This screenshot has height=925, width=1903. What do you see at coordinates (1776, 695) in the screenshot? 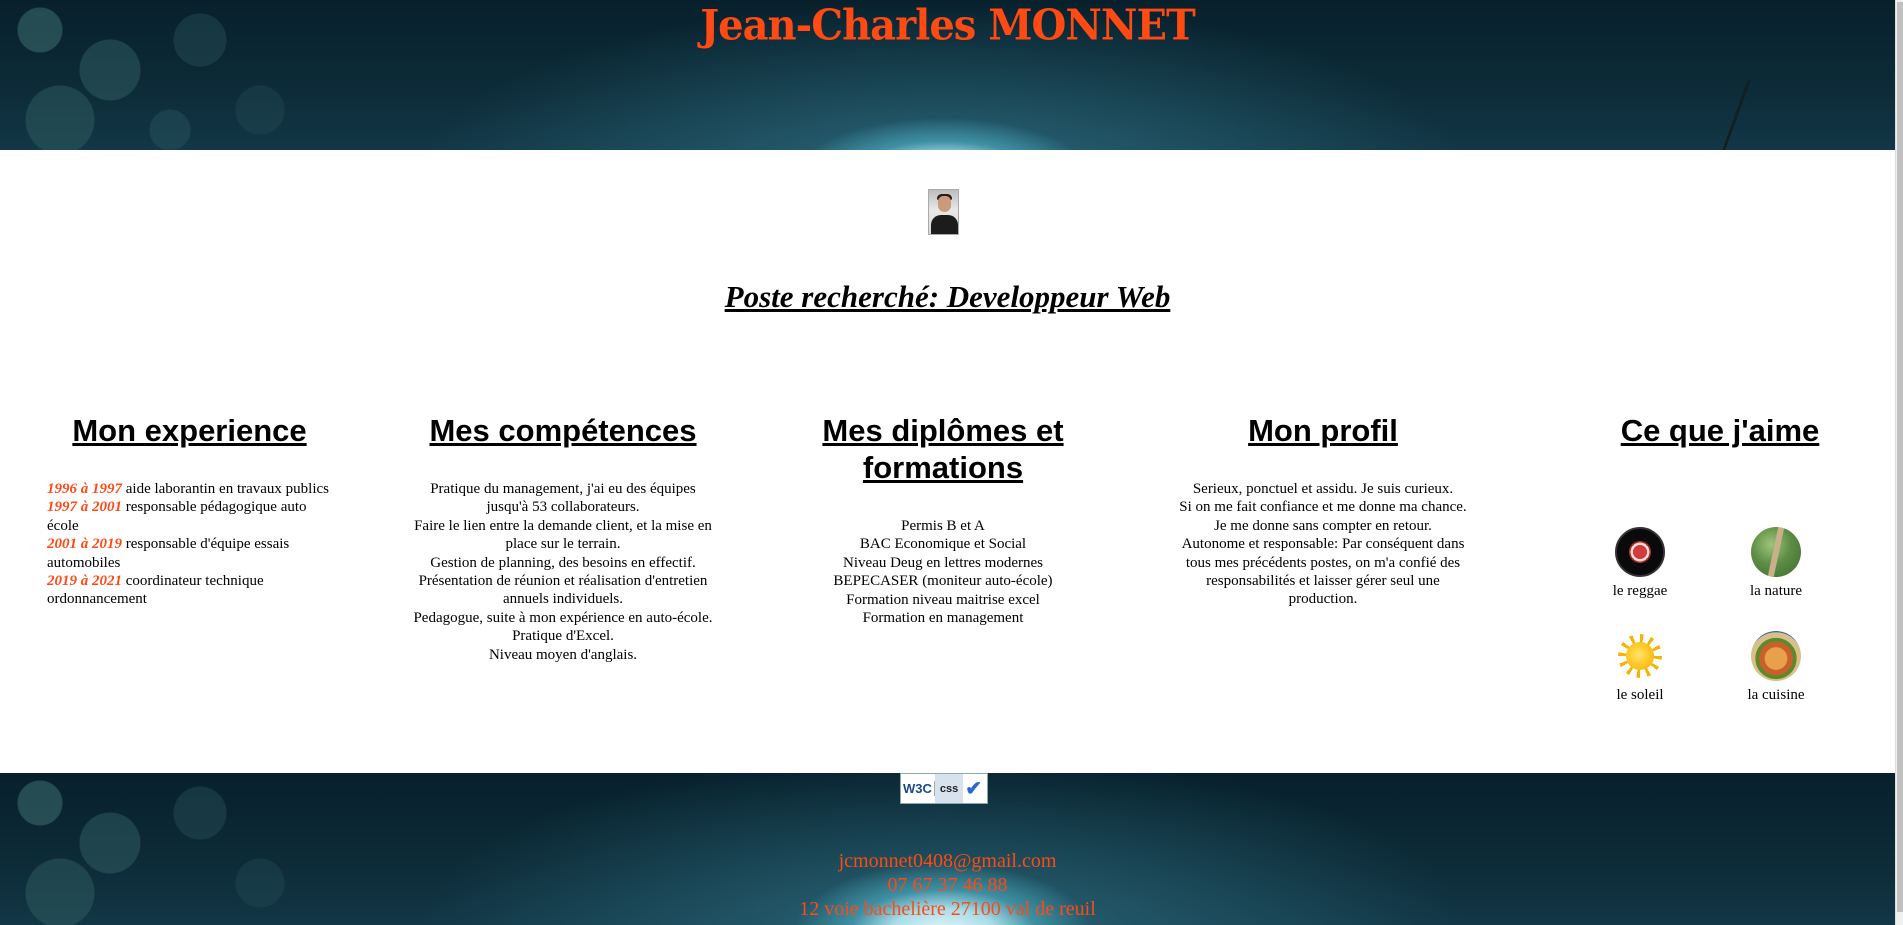
I see `like-label: la cuisine` at bounding box center [1776, 695].